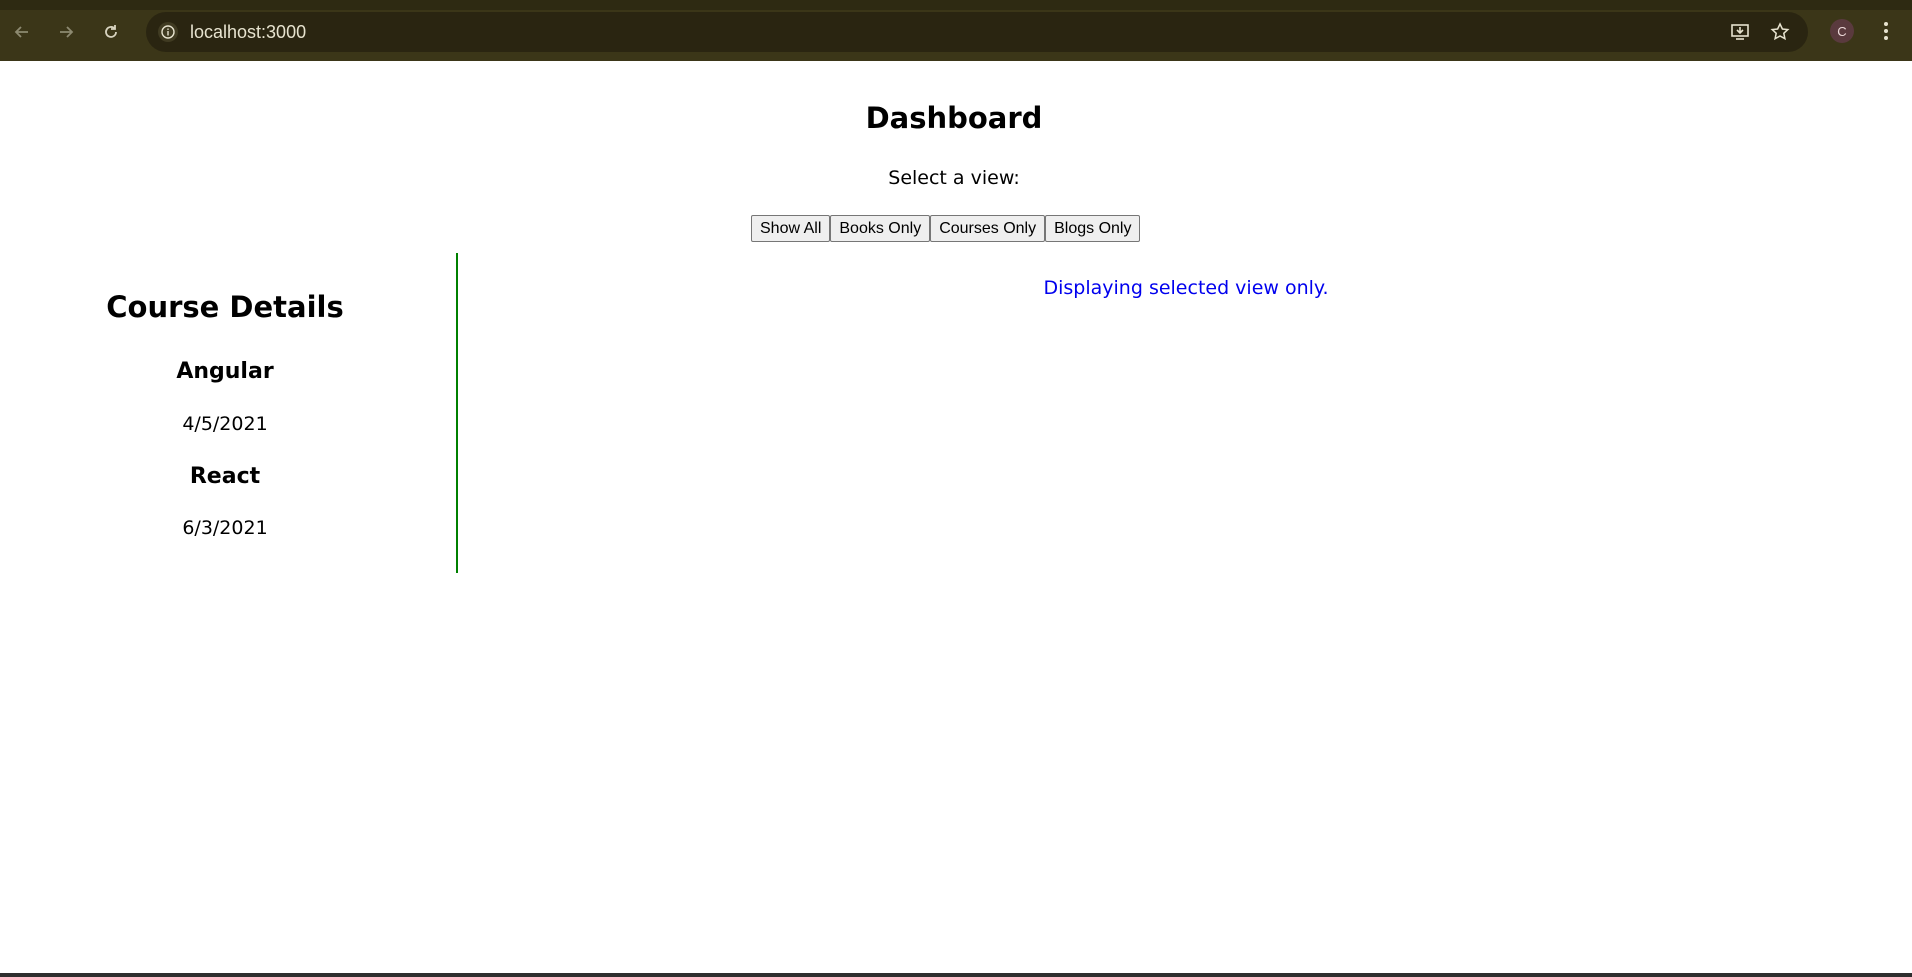 The height and width of the screenshot is (977, 1912). I want to click on menu-kebab-icon, so click(1886, 31).